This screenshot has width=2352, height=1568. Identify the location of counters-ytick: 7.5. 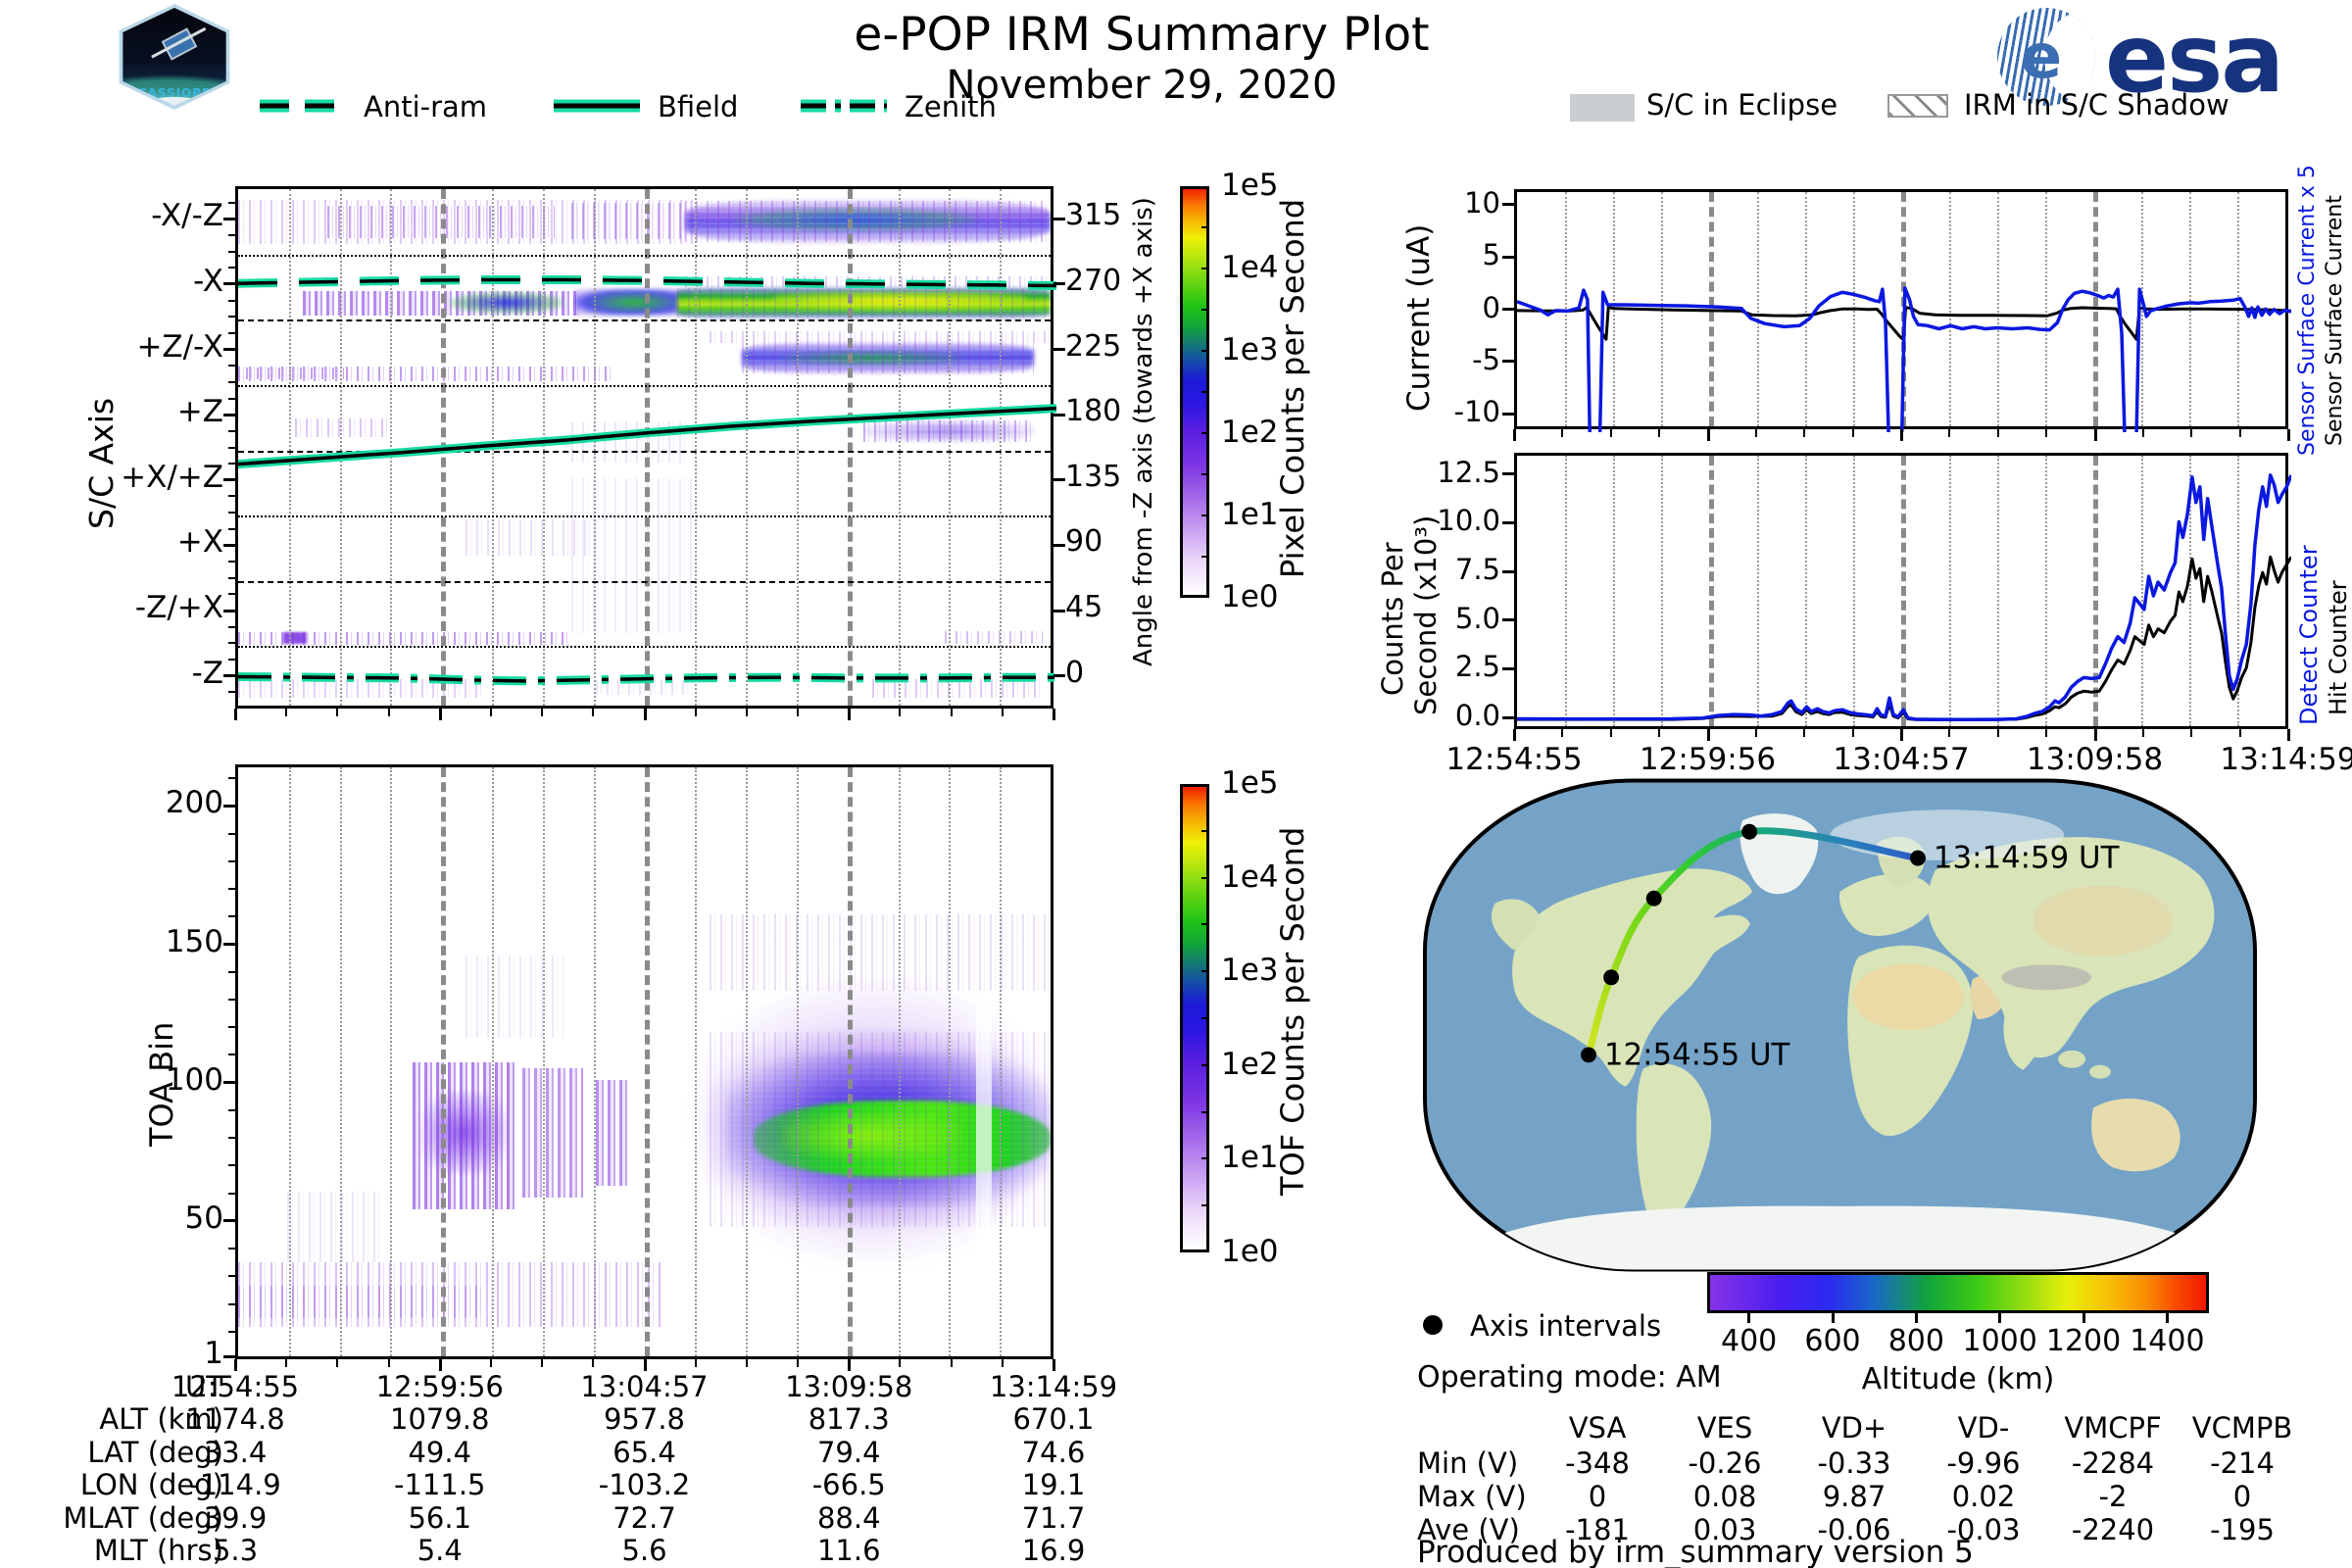
(1477, 570).